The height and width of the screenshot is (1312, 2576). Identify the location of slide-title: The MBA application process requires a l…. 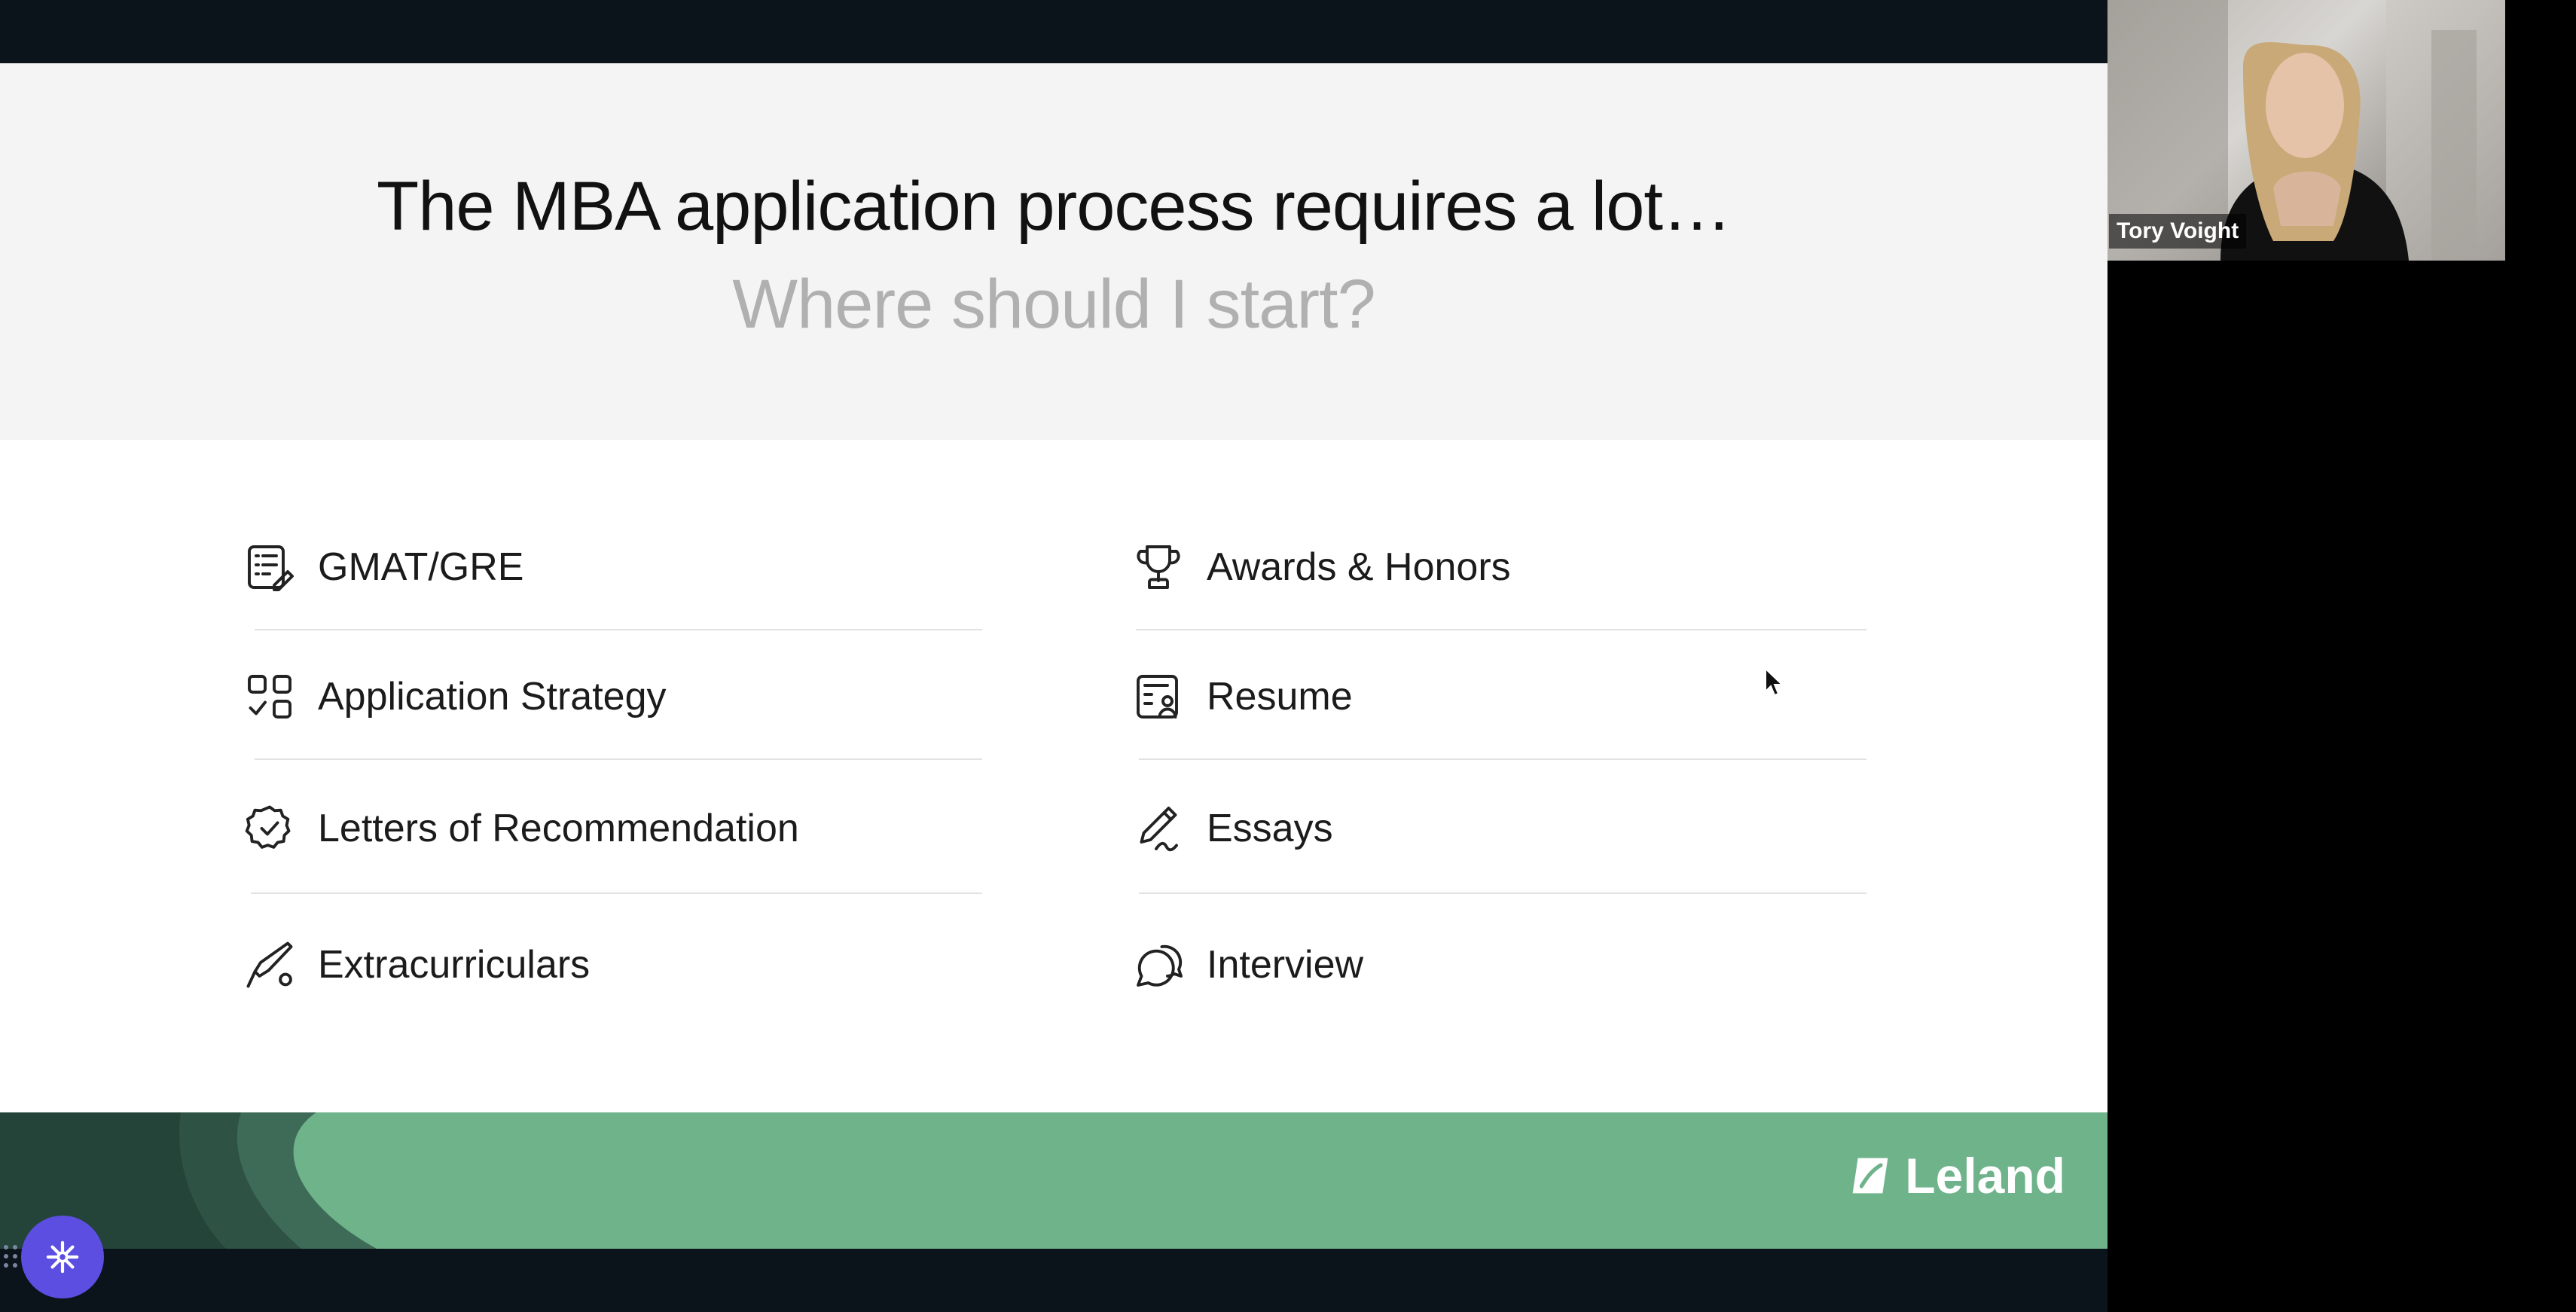
(1054, 206).